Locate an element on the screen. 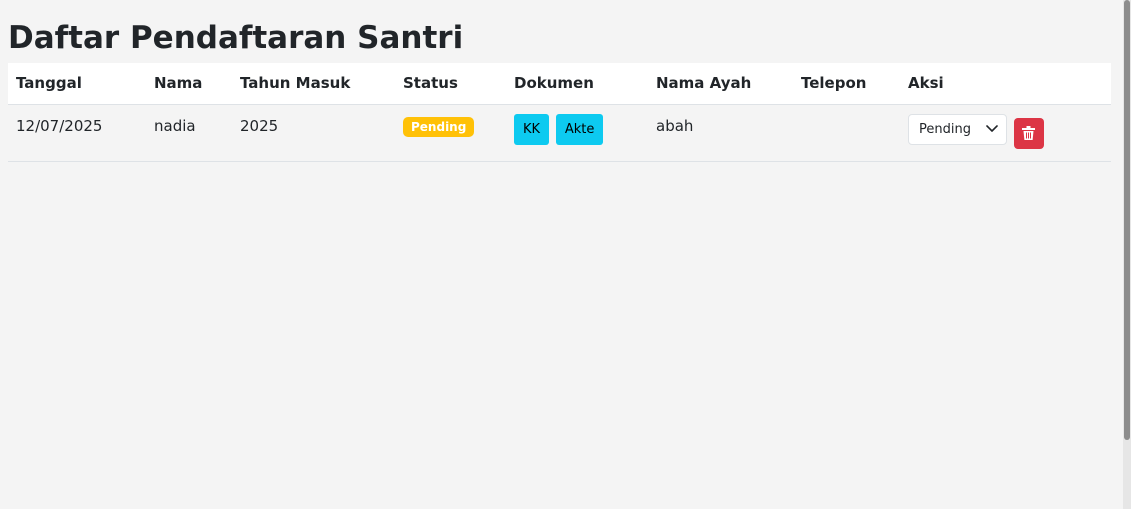 This screenshot has height=509, width=1131. header-tanggal: Tanggal is located at coordinates (77, 84).